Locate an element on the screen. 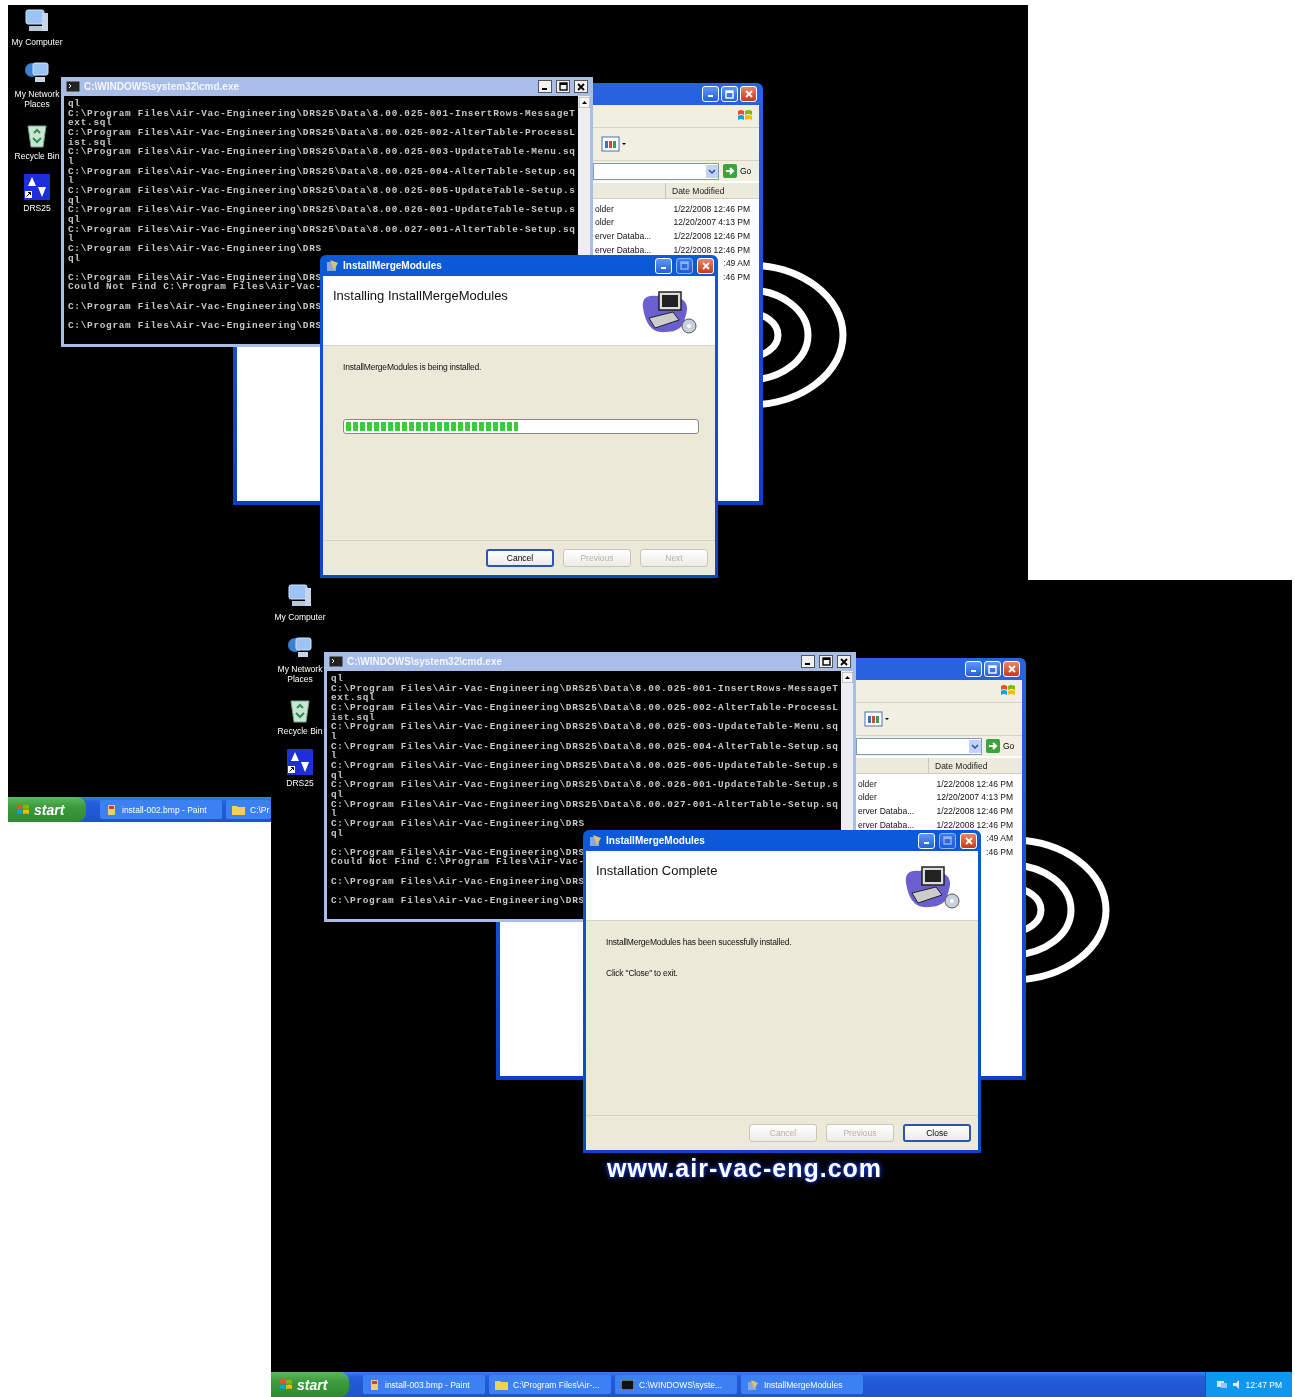  dialog-title: InstallMergeModules is located at coordinates (656, 840).